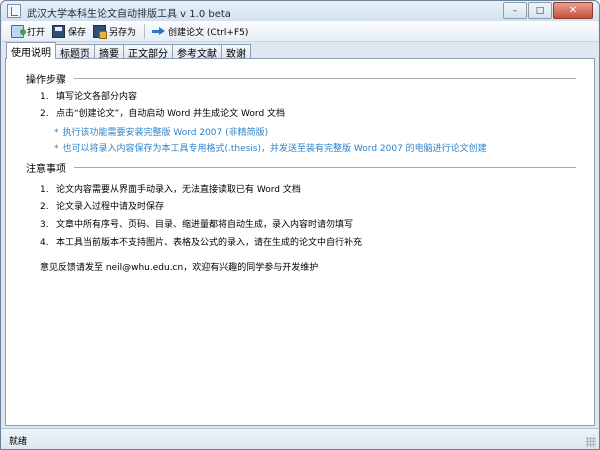 Image resolution: width=600 pixels, height=450 pixels. I want to click on tab-title-page: 标题页, so click(75, 52).